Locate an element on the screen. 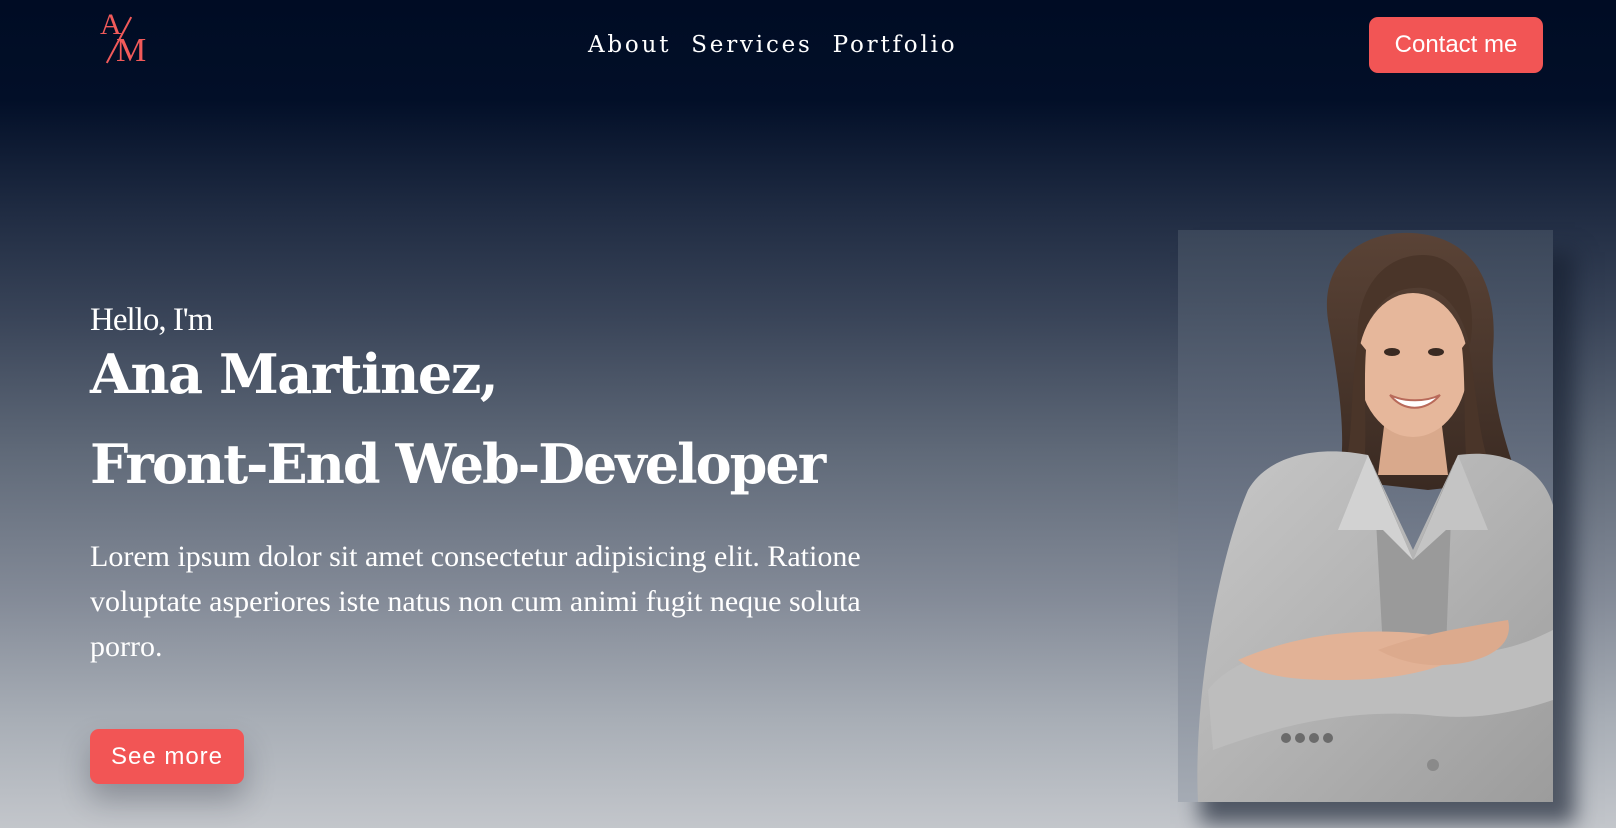 This screenshot has height=828, width=1616. see-more-button: See more is located at coordinates (167, 756).